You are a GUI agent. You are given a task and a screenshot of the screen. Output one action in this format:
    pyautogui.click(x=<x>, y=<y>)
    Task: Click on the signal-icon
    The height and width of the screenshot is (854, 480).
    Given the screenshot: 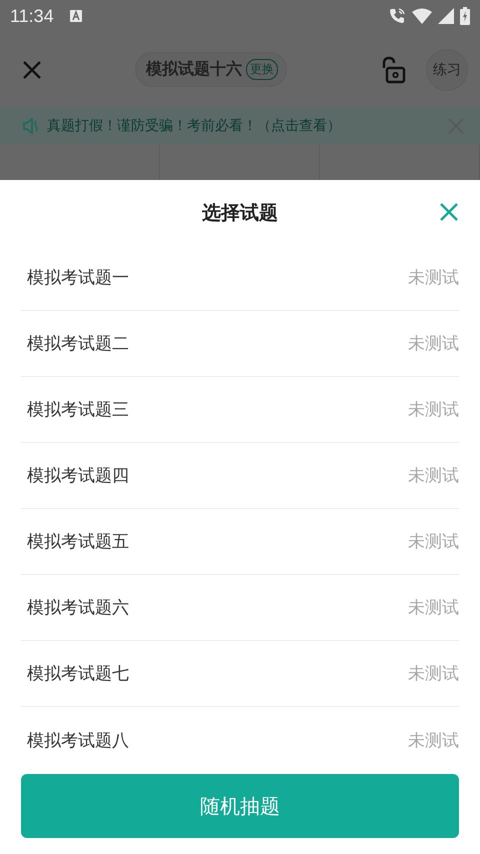 What is the action you would take?
    pyautogui.click(x=446, y=16)
    